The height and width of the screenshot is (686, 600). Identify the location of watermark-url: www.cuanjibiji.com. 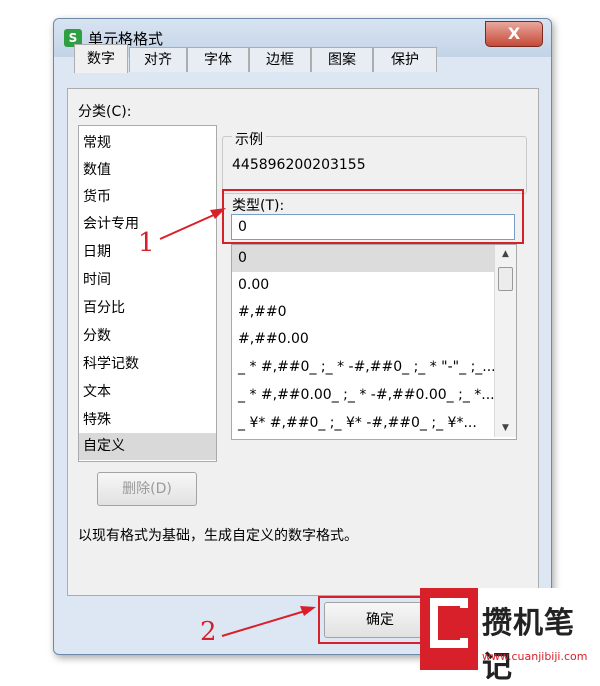
(535, 656).